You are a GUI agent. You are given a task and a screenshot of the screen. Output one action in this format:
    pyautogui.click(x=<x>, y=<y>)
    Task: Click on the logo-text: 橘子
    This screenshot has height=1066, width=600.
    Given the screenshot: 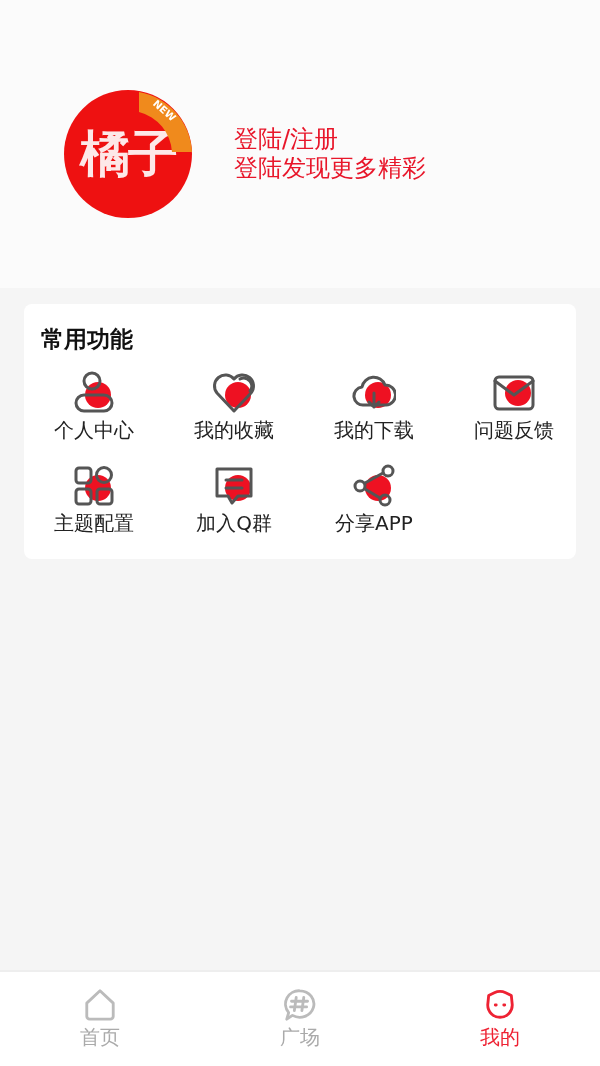 What is the action you would take?
    pyautogui.click(x=128, y=154)
    